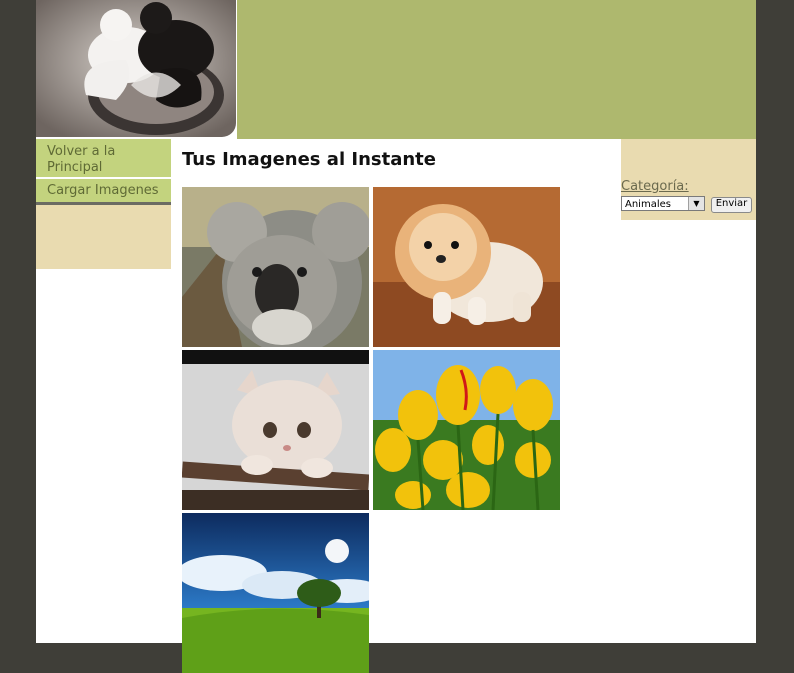 This screenshot has width=794, height=673. I want to click on gallery-image-tulips, so click(466, 430).